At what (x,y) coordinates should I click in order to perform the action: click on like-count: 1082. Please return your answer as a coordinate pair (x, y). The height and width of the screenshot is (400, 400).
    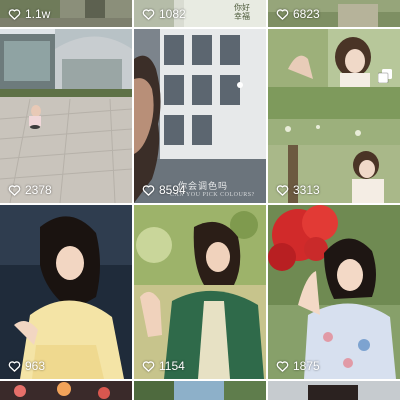
    Looking at the image, I should click on (164, 14).